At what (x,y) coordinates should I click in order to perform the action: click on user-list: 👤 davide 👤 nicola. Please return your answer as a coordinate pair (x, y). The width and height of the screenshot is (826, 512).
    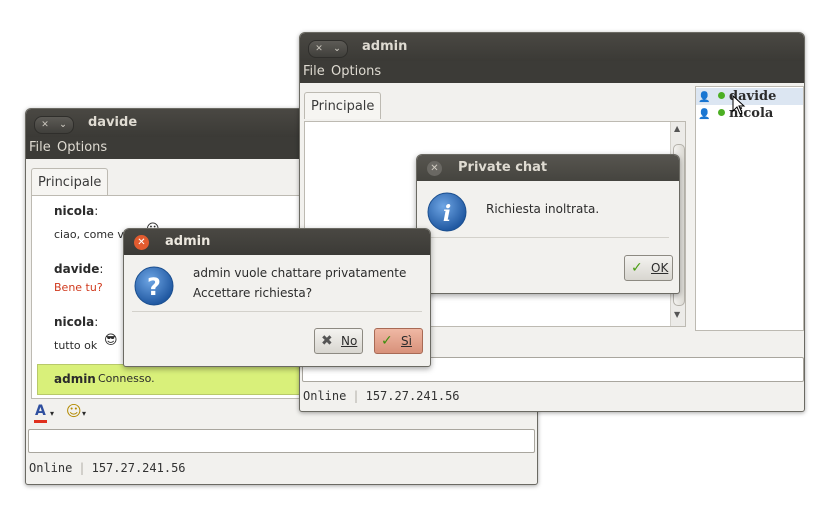
    Looking at the image, I should click on (749, 208).